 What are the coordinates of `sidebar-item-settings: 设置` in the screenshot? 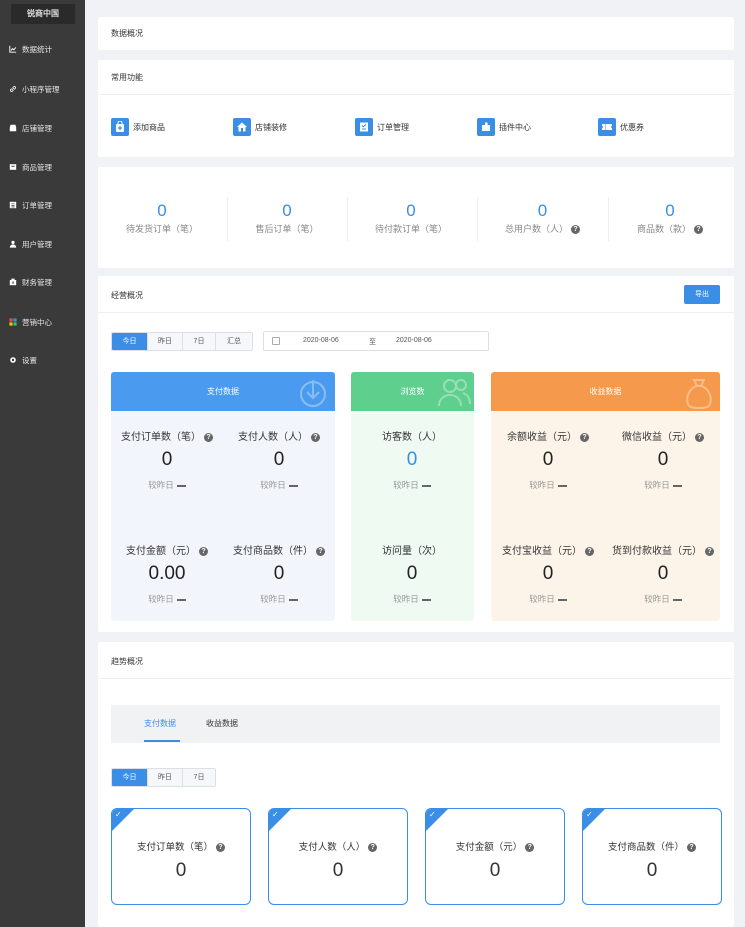 It's located at (42, 360).